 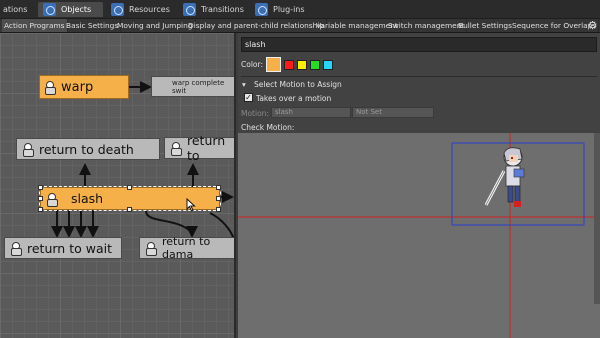 What do you see at coordinates (35, 25) in the screenshot?
I see `subtab-action-programs: Action Programs` at bounding box center [35, 25].